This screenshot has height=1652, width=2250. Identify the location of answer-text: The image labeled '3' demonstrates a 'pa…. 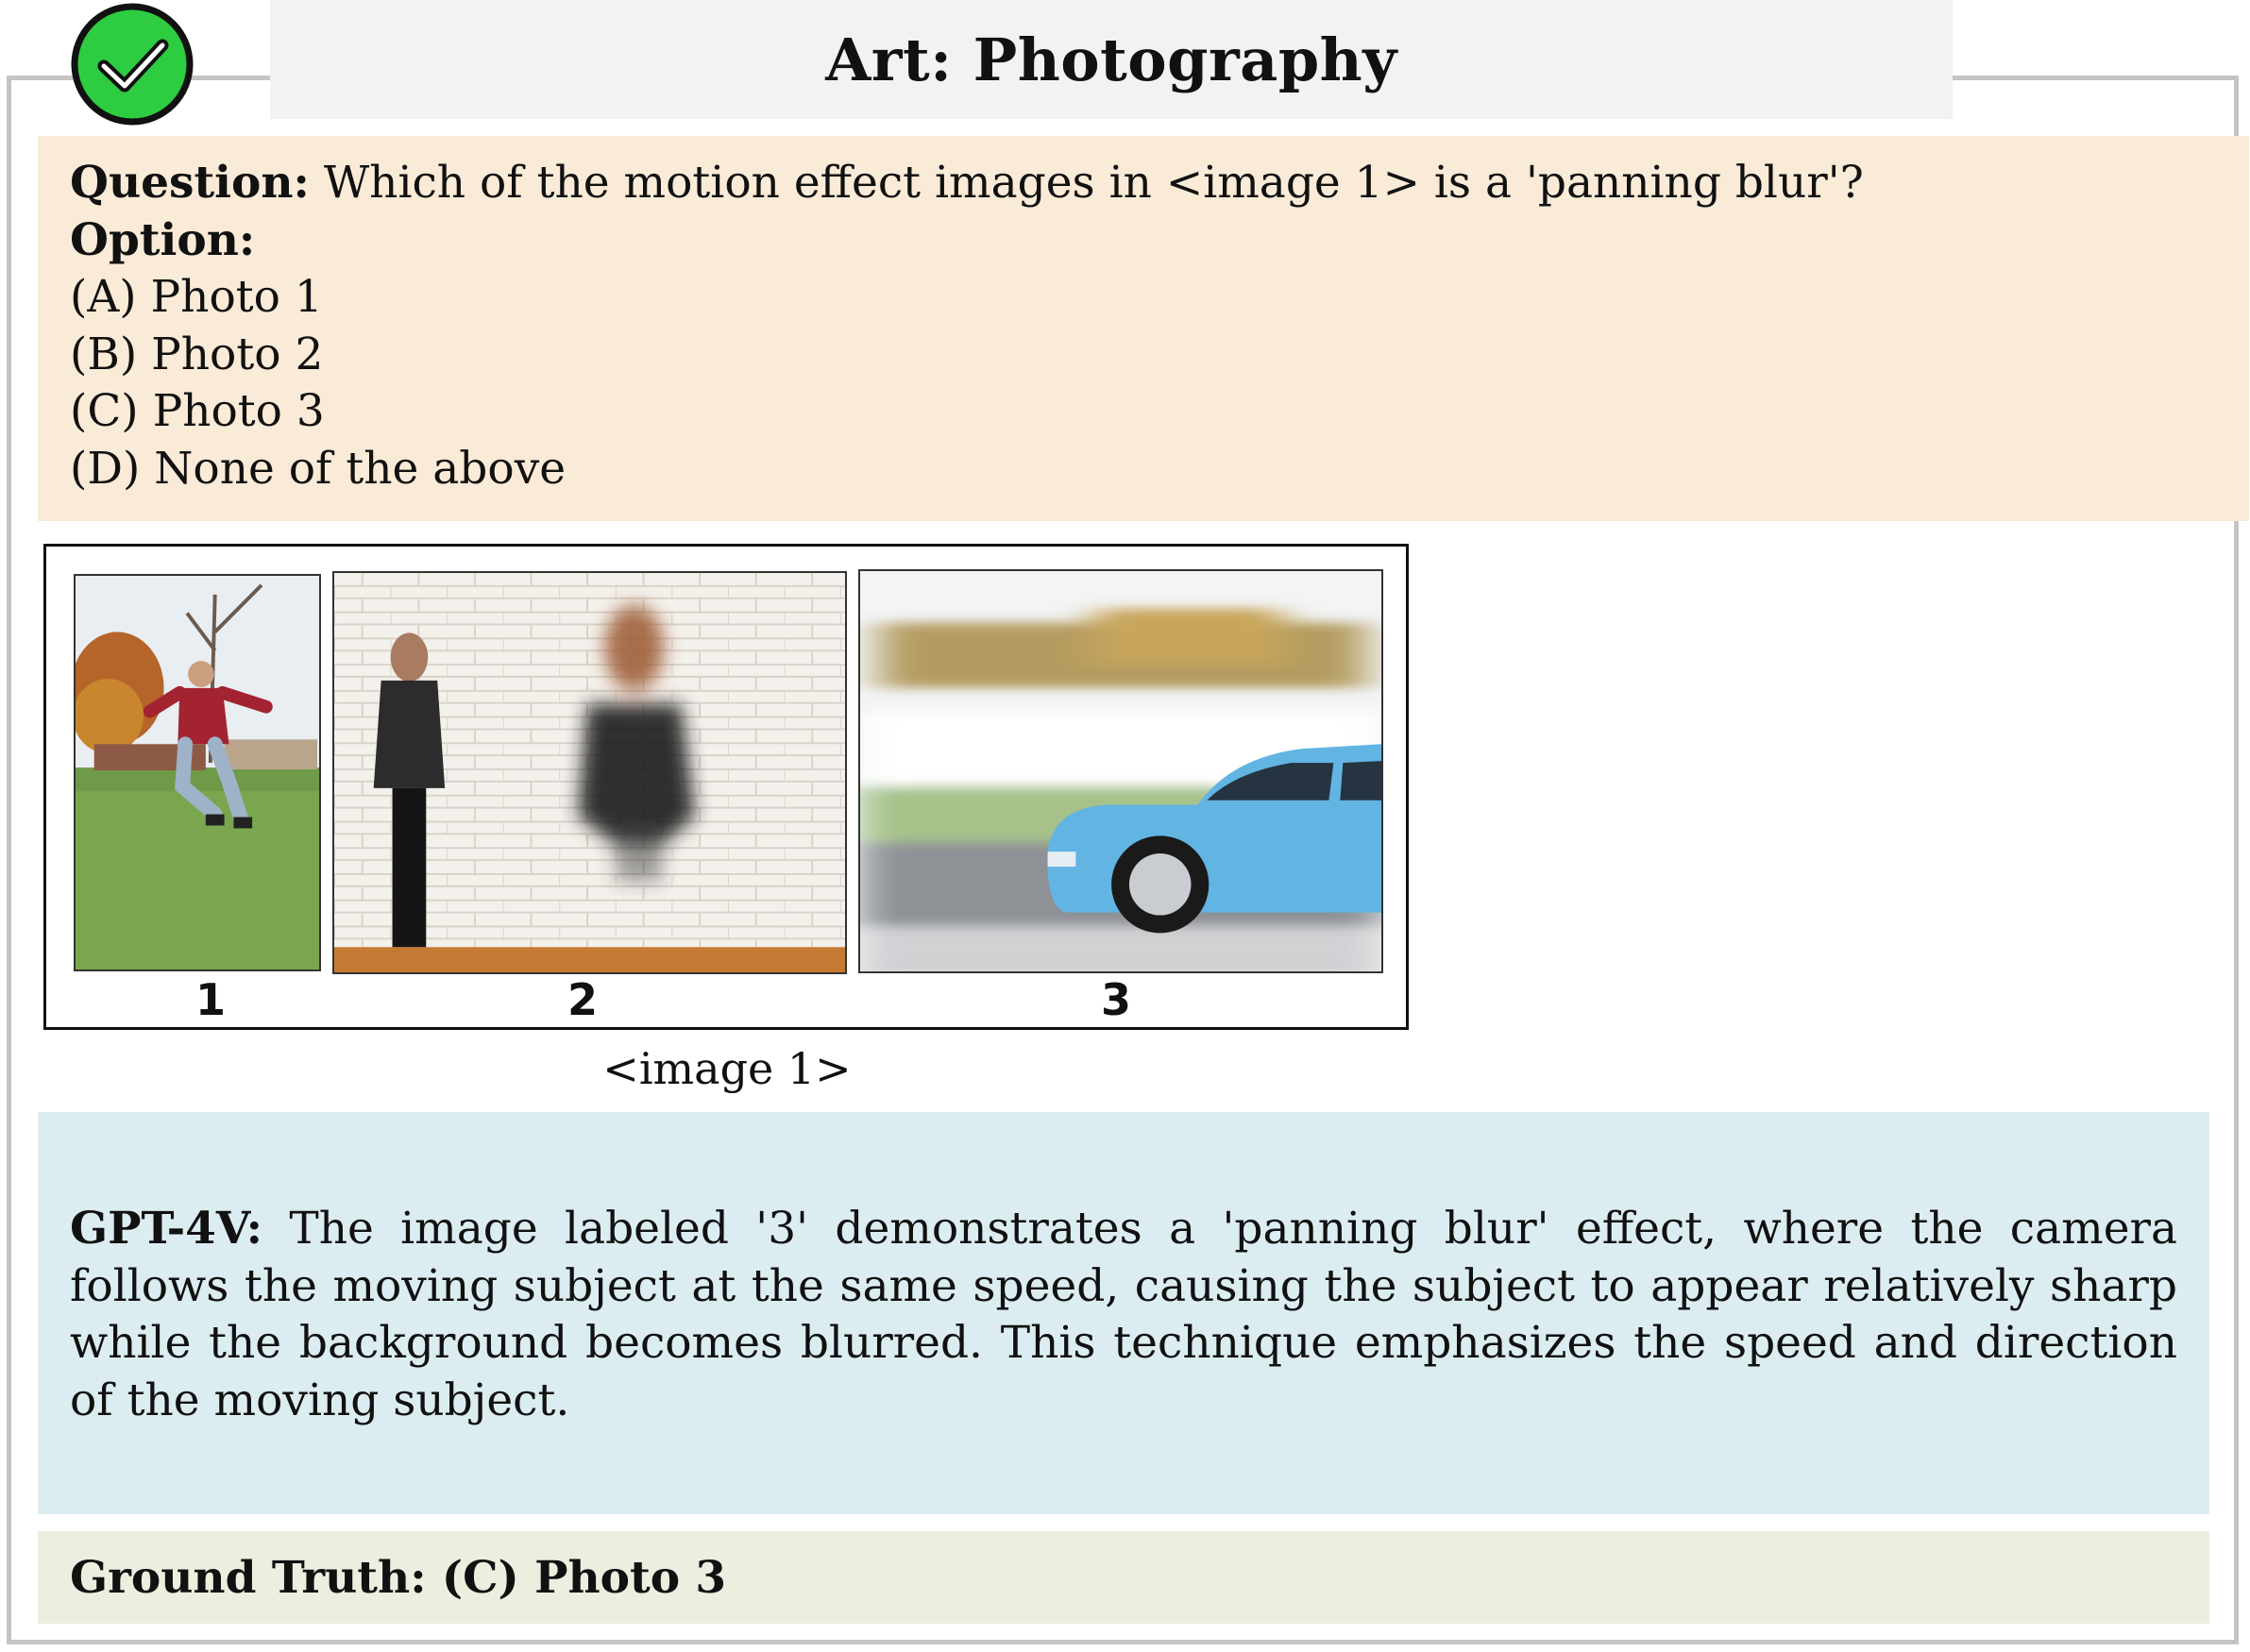
(1123, 1314).